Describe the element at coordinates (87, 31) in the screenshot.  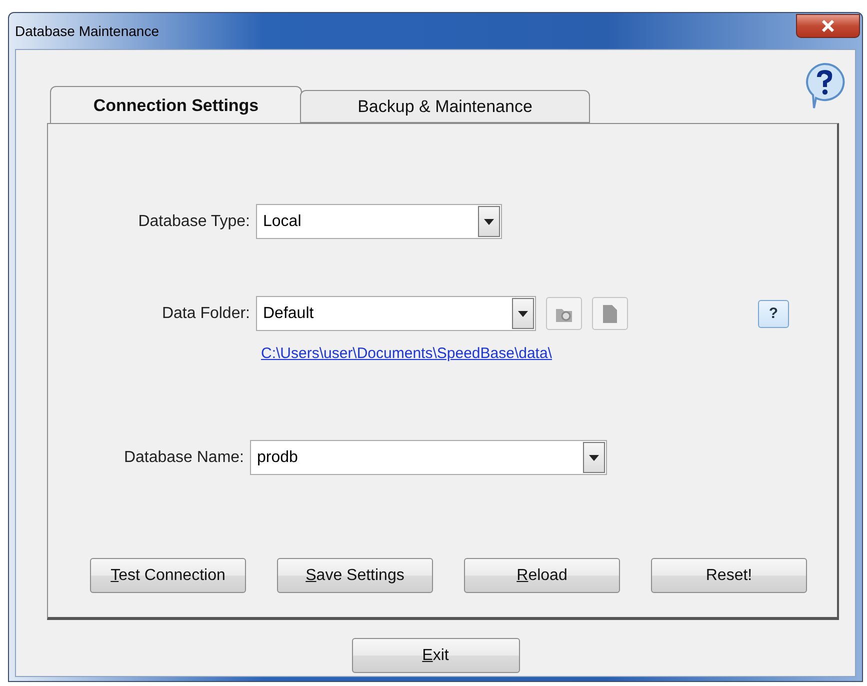
I see `window-title: Database Maintenance` at that location.